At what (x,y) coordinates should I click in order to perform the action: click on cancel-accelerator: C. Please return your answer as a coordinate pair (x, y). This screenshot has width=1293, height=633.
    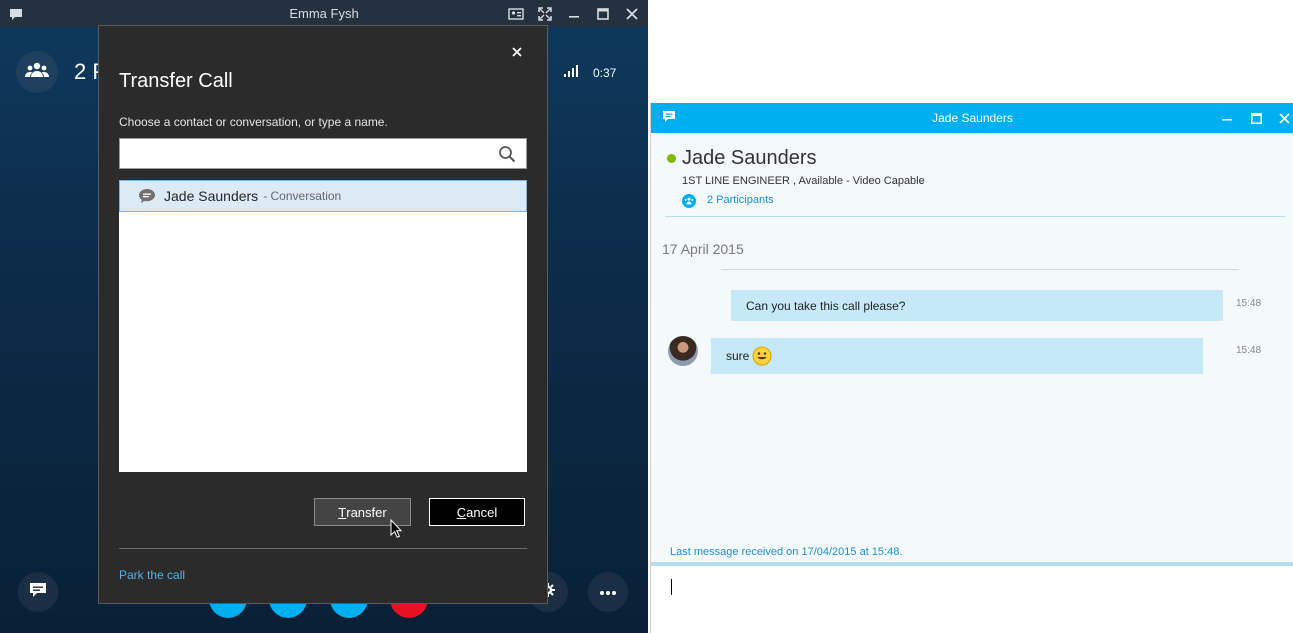
    Looking at the image, I should click on (461, 512).